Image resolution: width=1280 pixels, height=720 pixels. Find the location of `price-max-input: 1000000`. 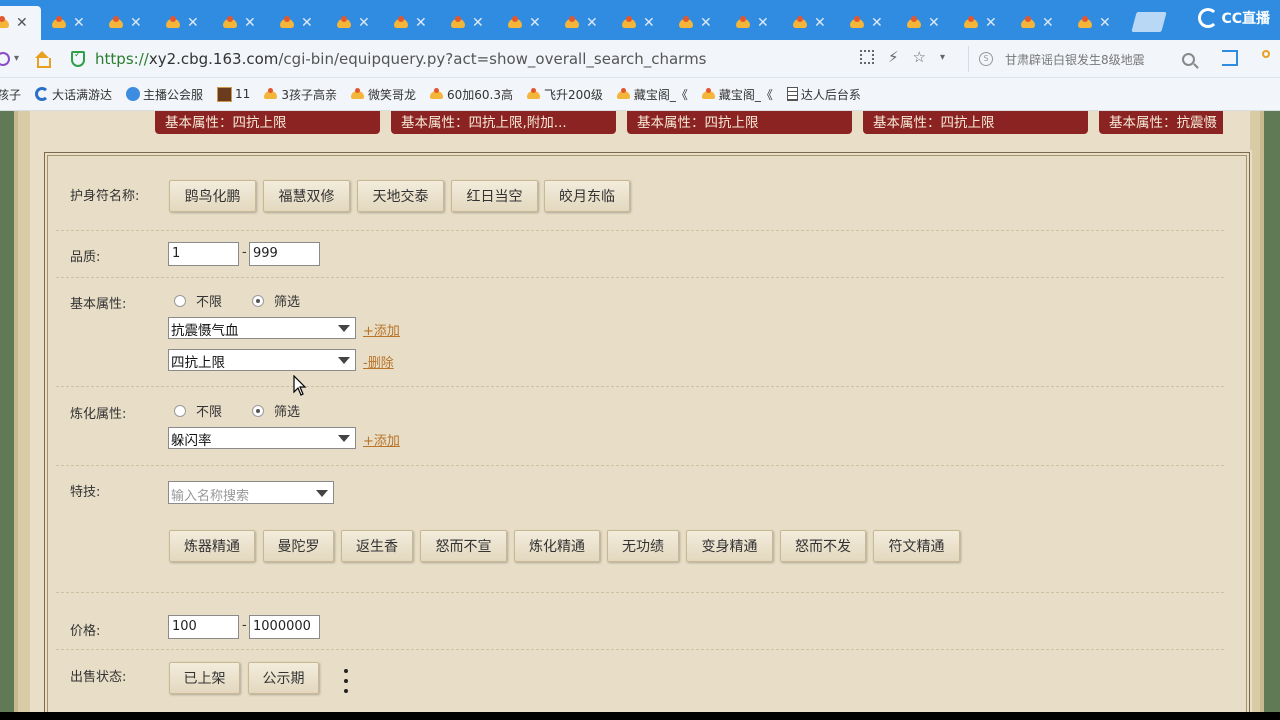

price-max-input: 1000000 is located at coordinates (284, 627).